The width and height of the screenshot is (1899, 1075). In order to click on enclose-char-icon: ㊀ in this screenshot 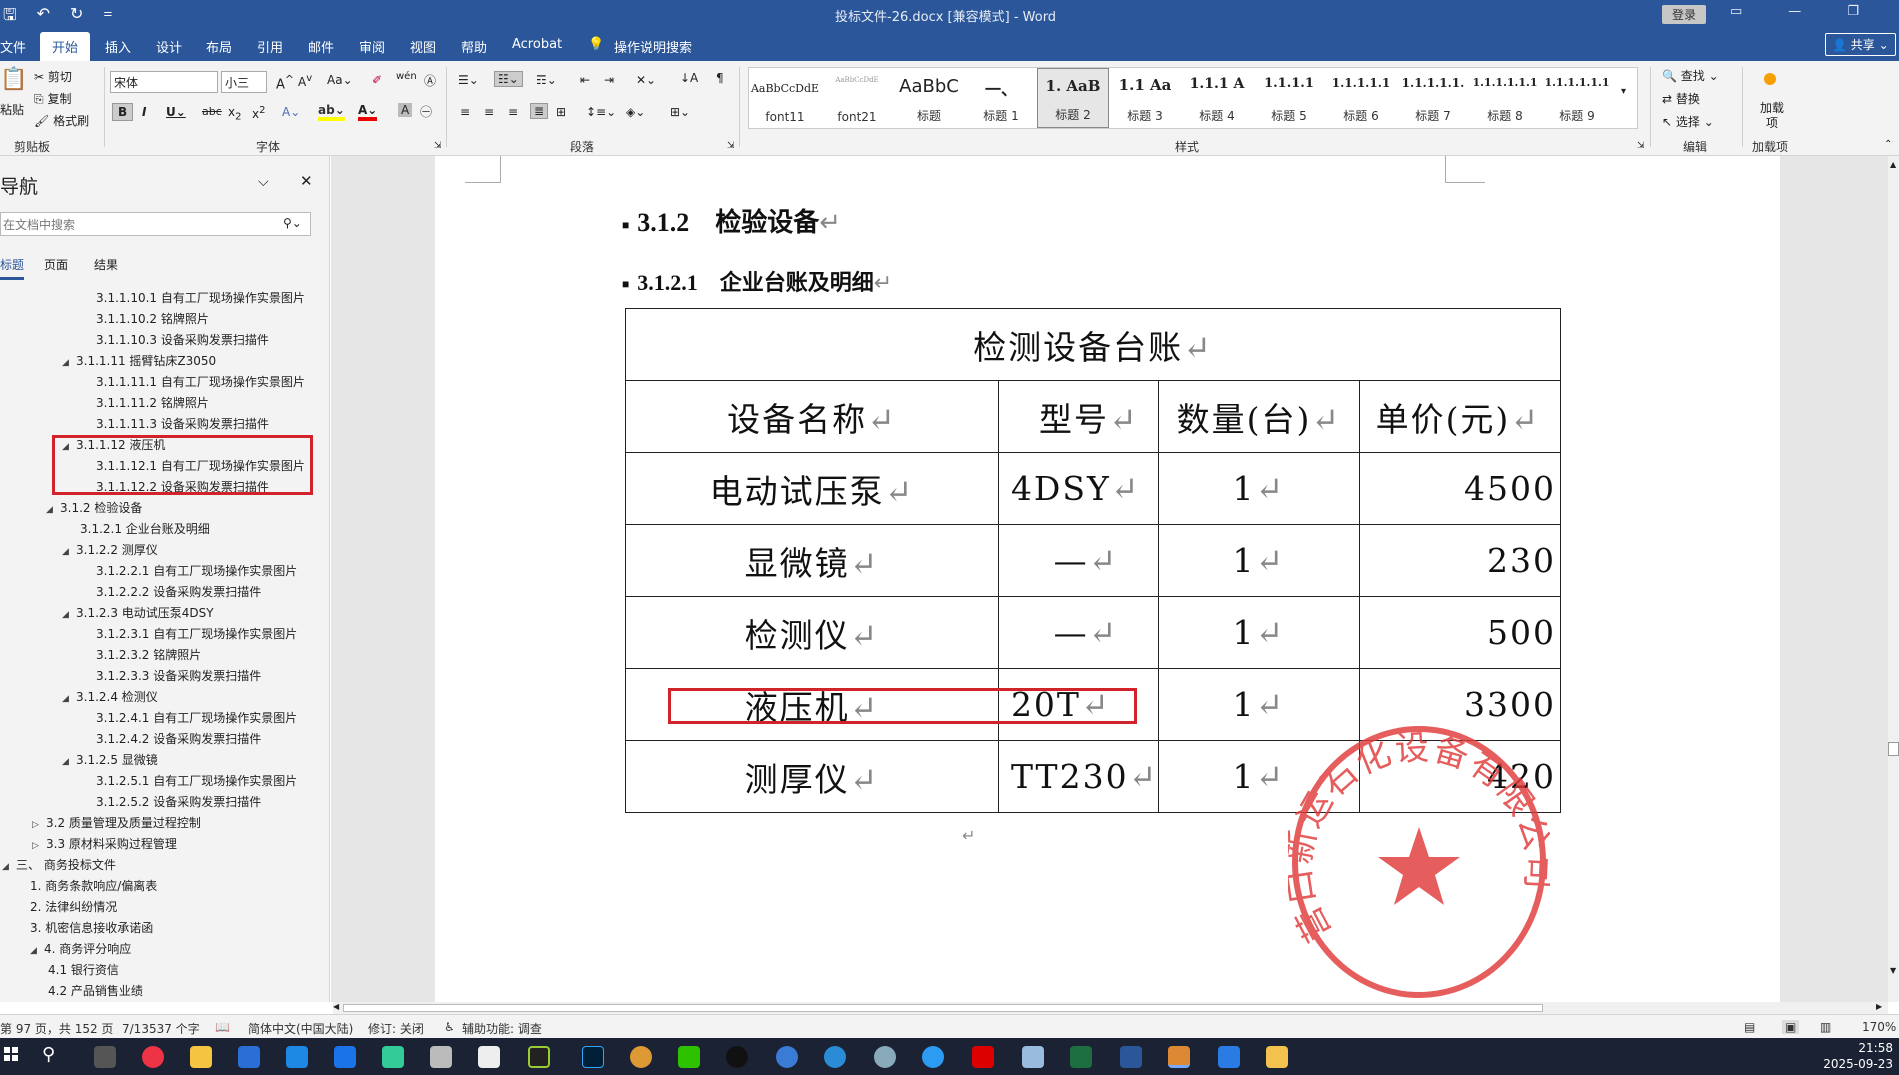, I will do `click(426, 111)`.